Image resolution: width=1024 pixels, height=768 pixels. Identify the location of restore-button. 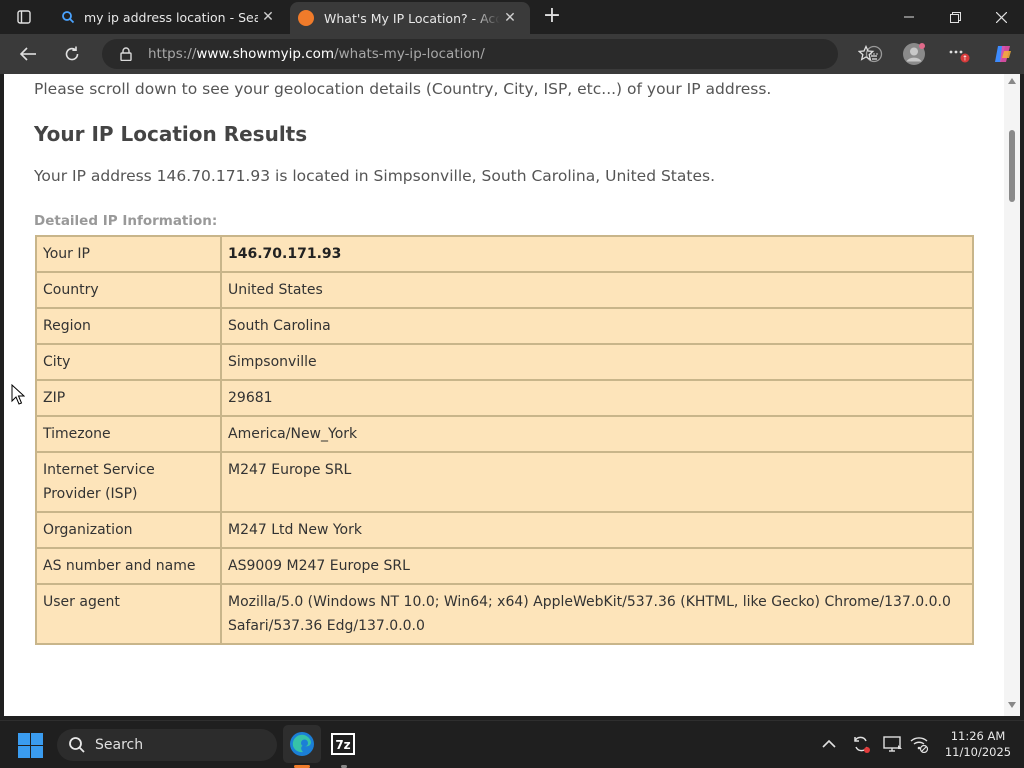
(955, 17).